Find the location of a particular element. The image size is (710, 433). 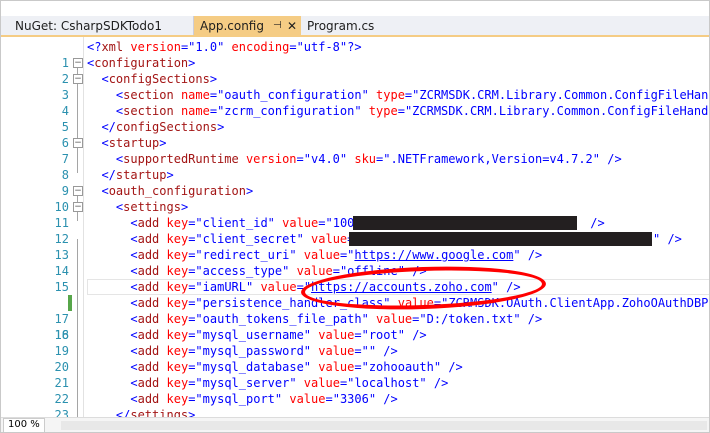

tab-app-config: App.config ⊣ ✕ is located at coordinates (247, 26).